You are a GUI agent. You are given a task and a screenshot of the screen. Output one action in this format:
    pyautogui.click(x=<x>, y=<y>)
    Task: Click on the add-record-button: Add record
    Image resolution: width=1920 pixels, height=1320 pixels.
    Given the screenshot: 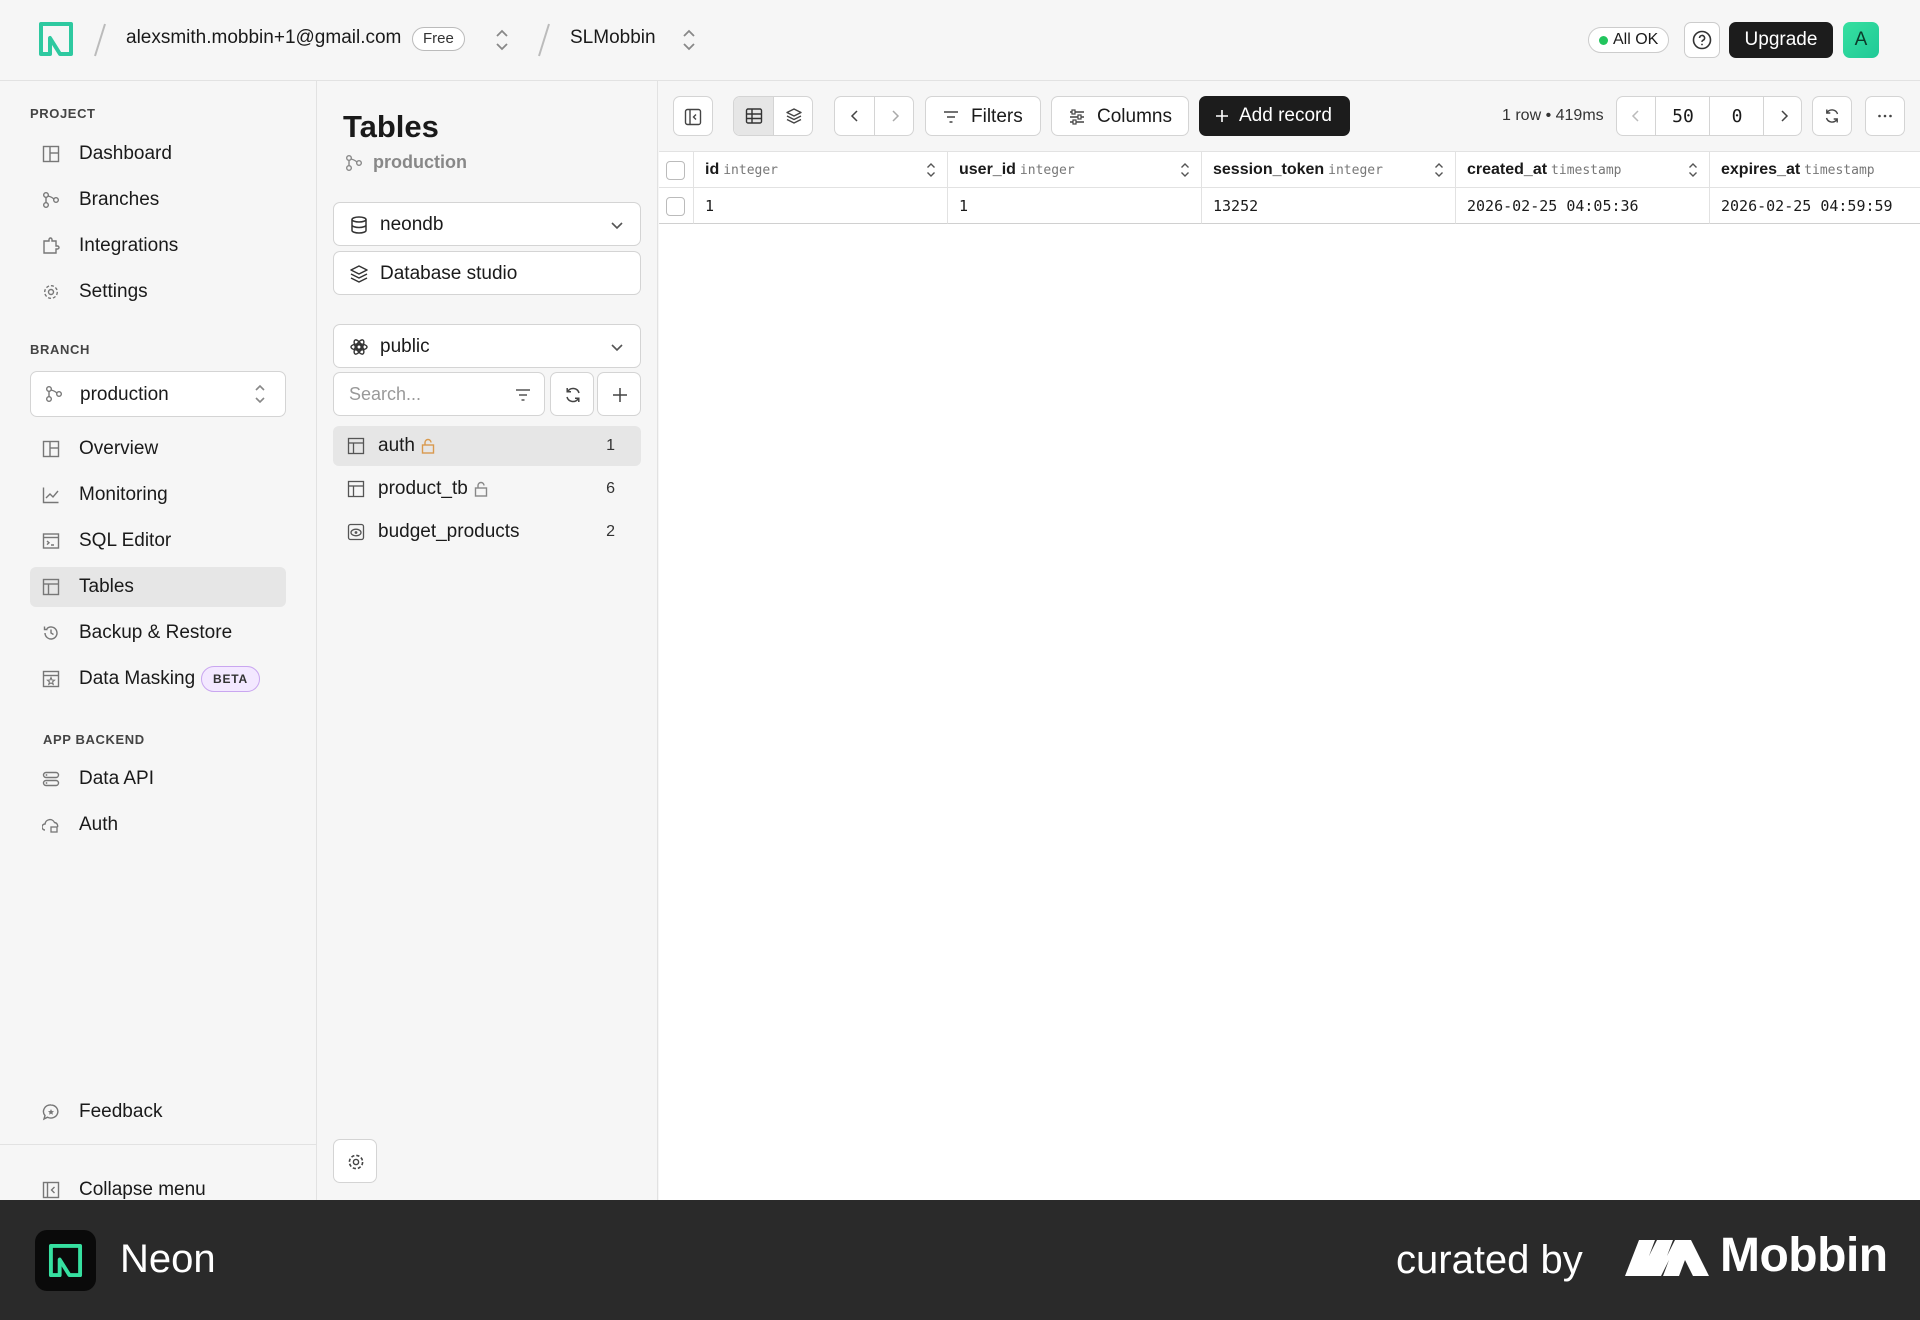 What is the action you would take?
    pyautogui.click(x=1274, y=116)
    